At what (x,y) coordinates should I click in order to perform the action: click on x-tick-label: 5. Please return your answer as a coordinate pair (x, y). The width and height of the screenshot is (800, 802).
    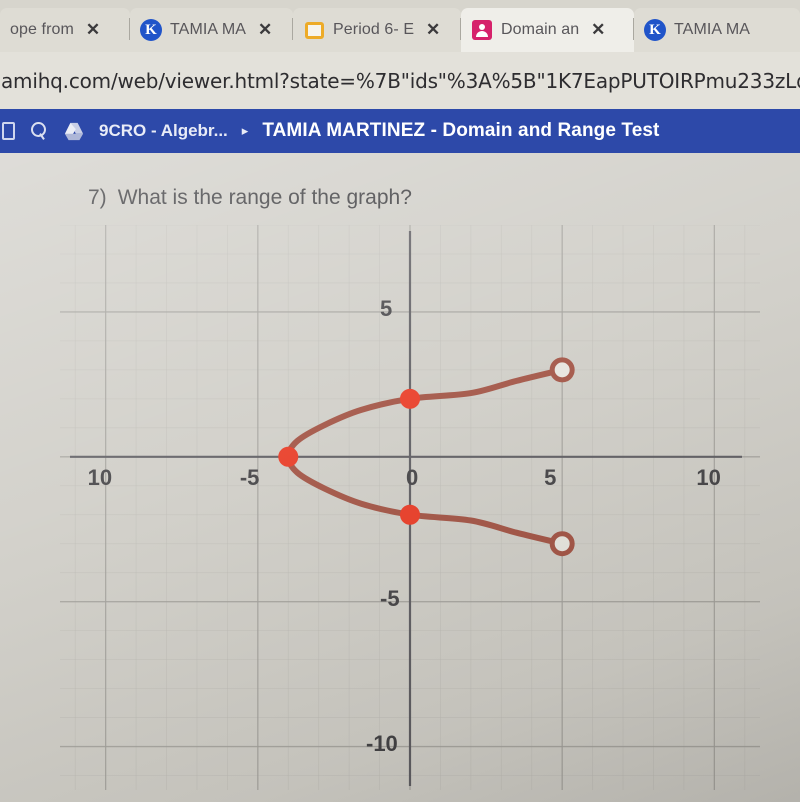
    Looking at the image, I should click on (550, 477).